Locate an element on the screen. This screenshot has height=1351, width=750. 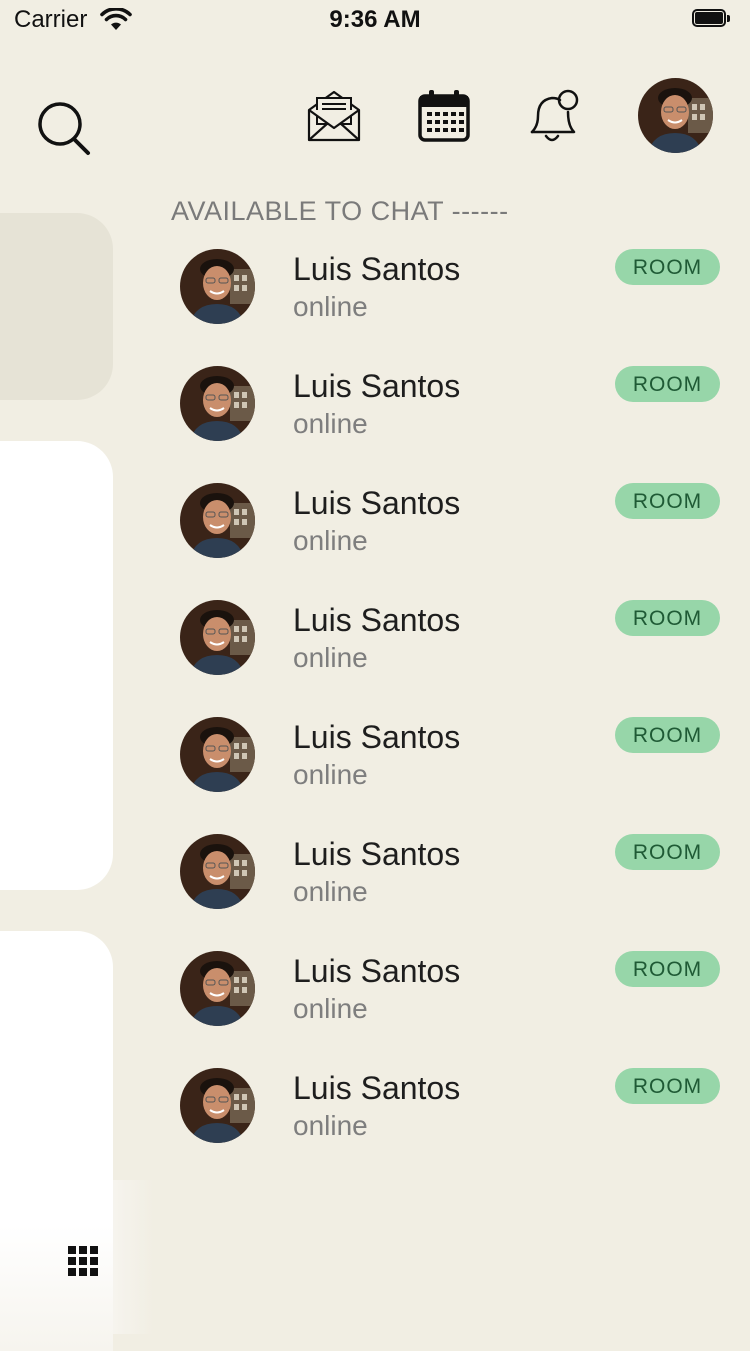
mail-open-icon is located at coordinates (334, 116).